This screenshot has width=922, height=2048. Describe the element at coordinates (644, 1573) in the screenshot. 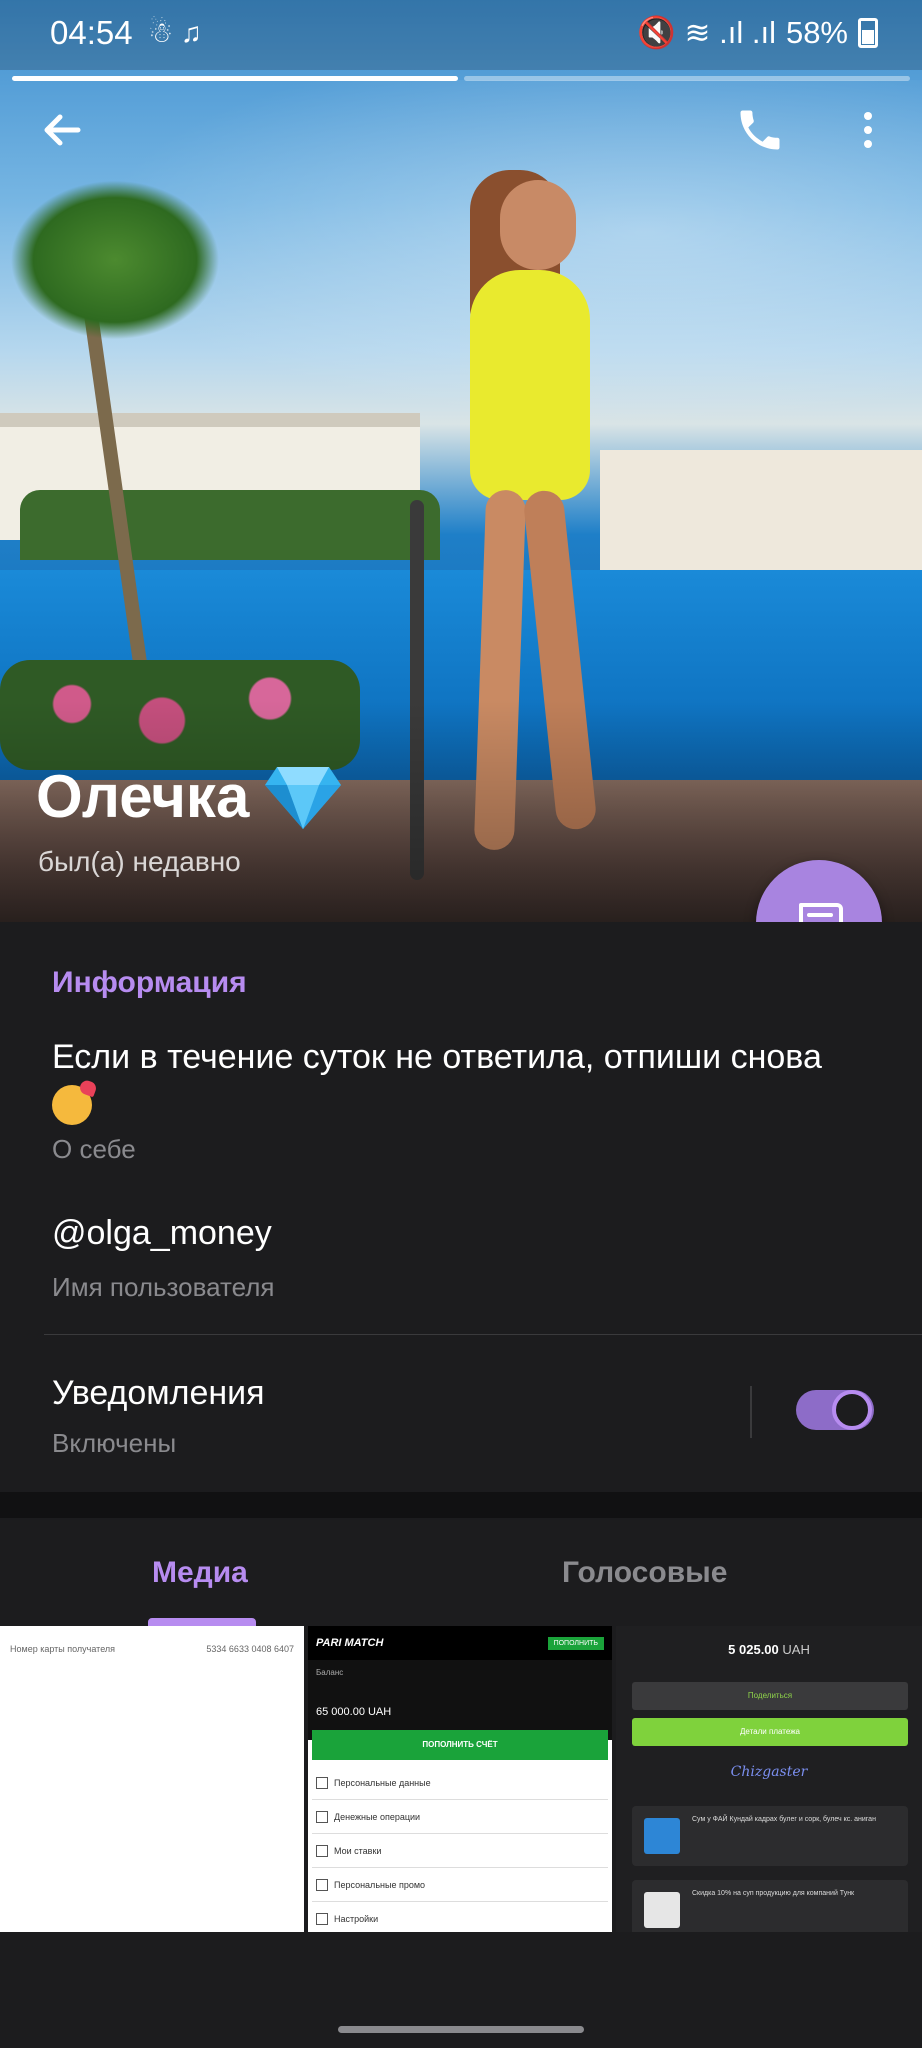

I see `tab-voice: Голосовые` at that location.